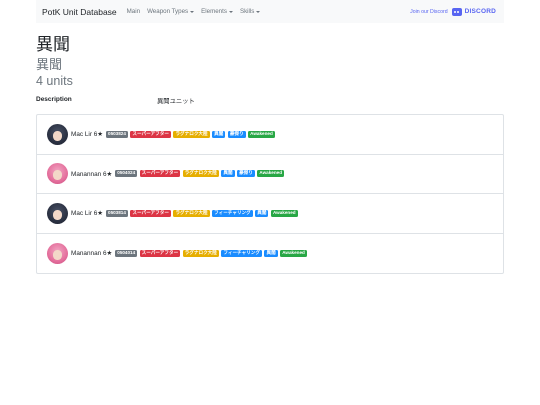 The width and height of the screenshot is (540, 405). Describe the element at coordinates (49, 64) in the screenshot. I see `page-subtitle: 異聞` at that location.